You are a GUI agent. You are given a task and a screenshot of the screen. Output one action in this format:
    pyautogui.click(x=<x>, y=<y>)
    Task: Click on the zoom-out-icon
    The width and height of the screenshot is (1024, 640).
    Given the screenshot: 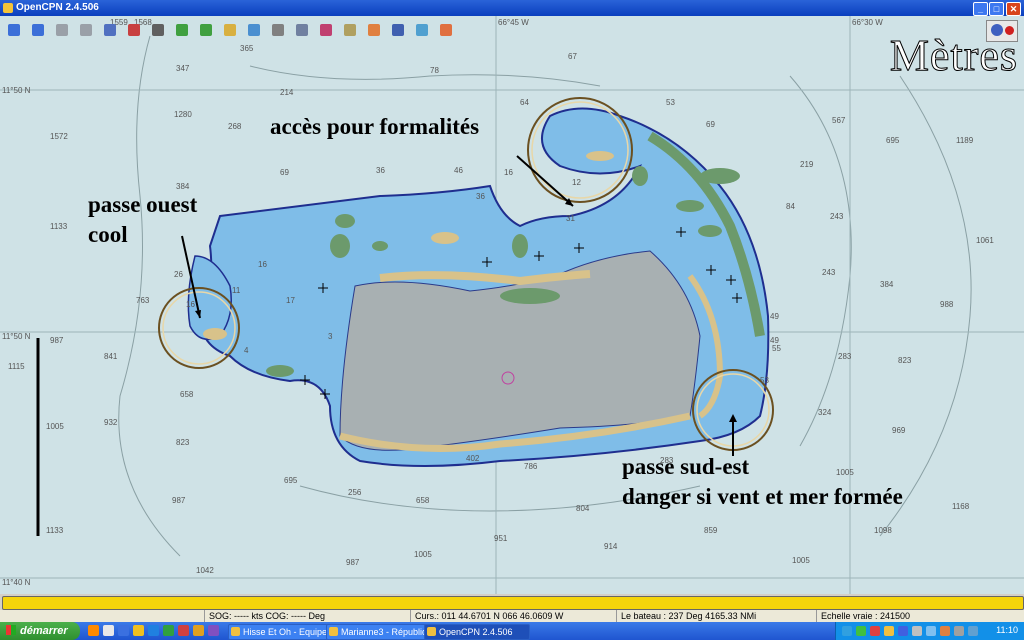 What is the action you would take?
    pyautogui.click(x=38, y=30)
    